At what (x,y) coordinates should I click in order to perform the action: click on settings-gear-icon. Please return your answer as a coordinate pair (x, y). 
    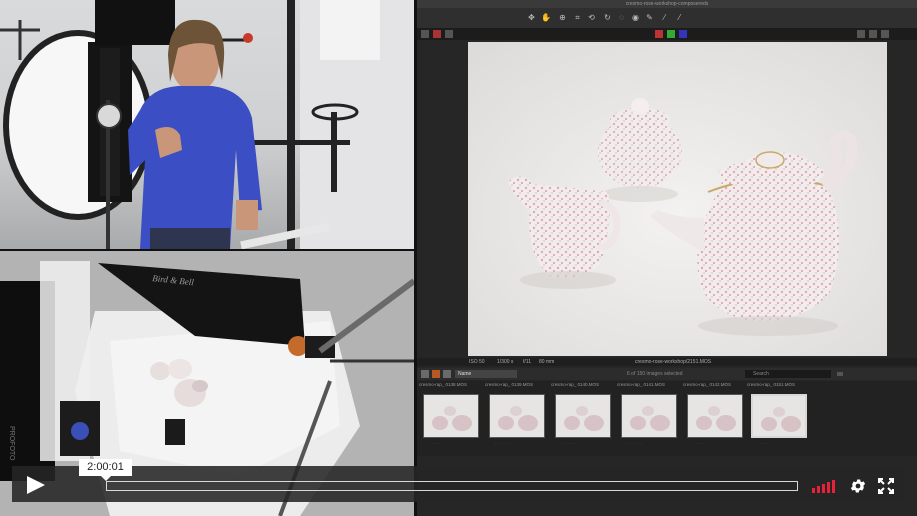
    Looking at the image, I should click on (858, 486).